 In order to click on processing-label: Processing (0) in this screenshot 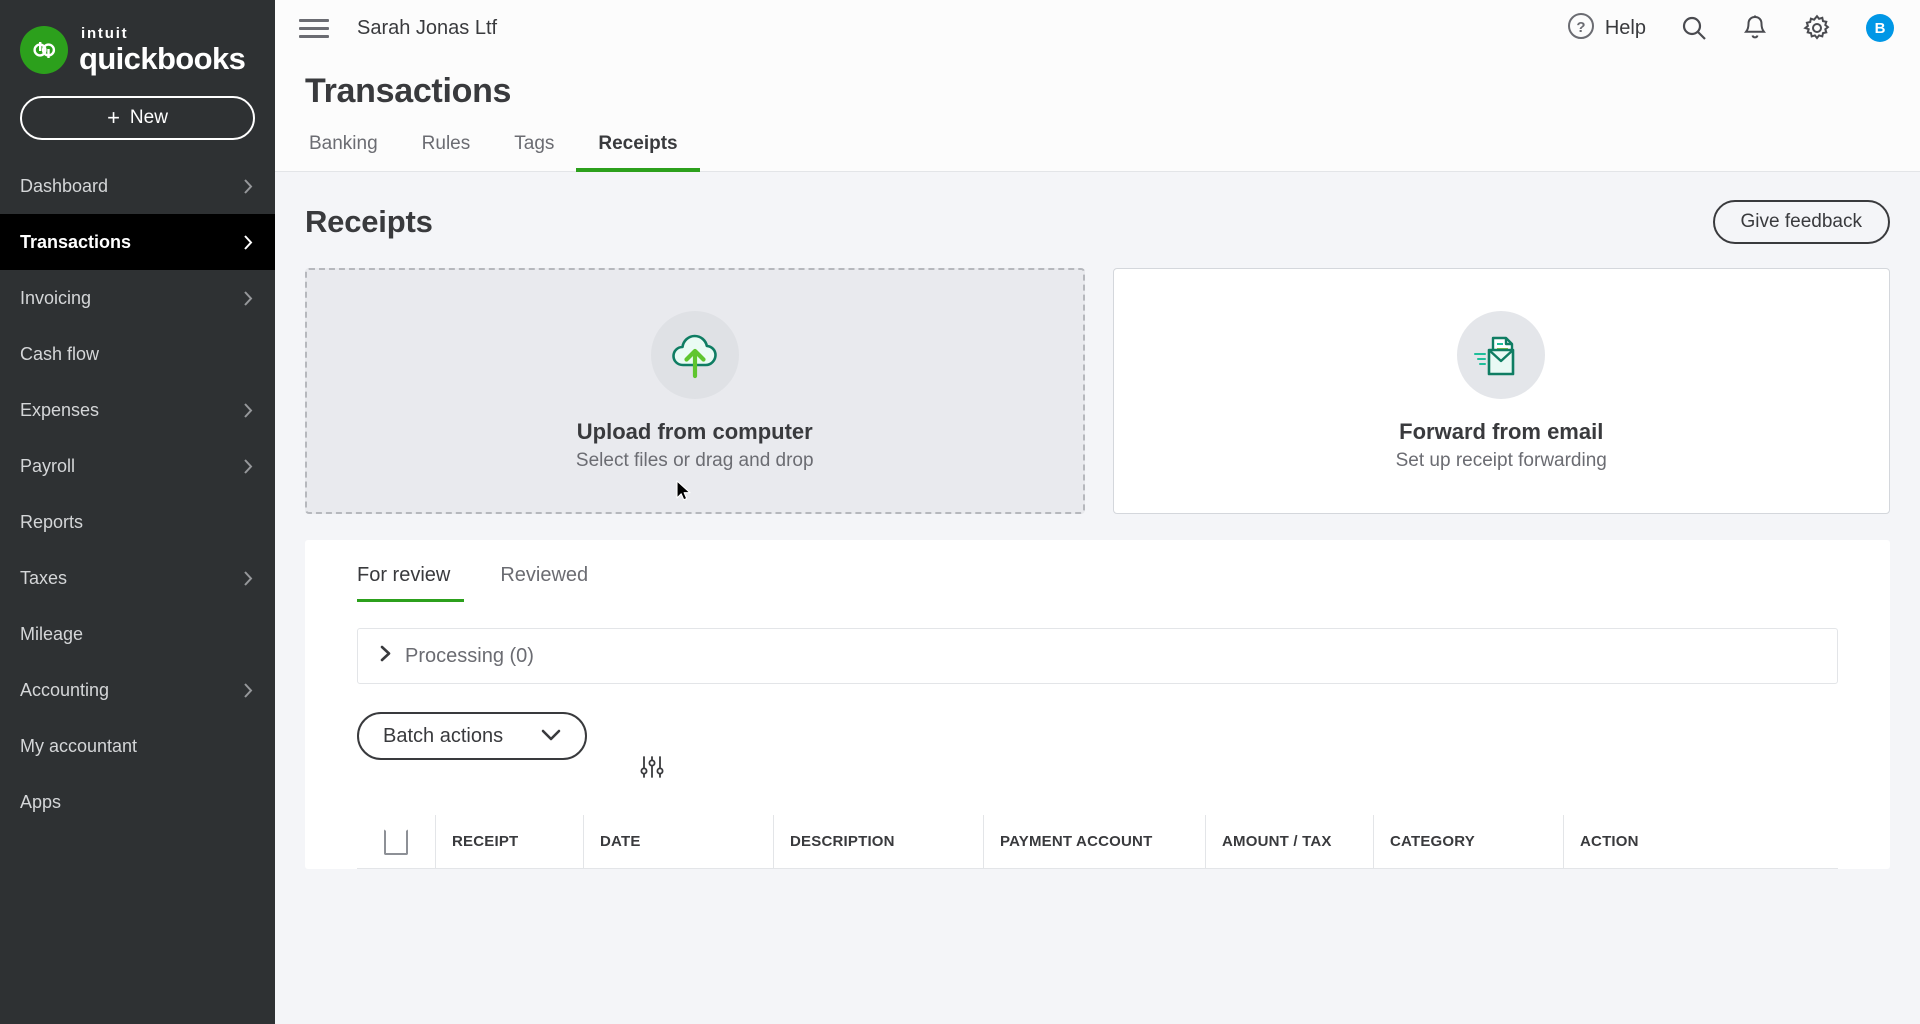, I will do `click(469, 655)`.